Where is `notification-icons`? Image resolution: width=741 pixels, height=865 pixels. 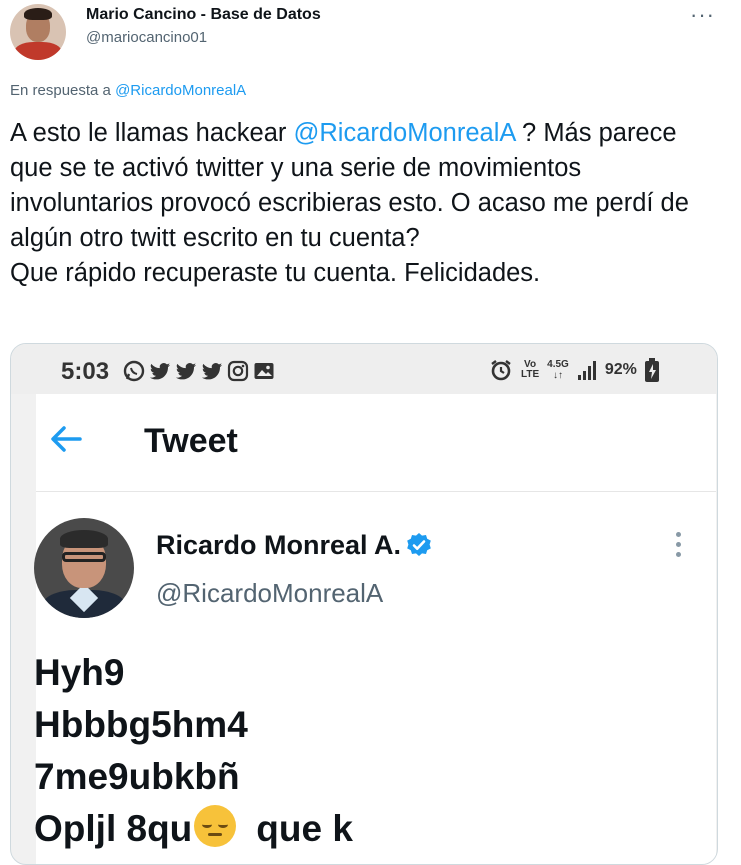 notification-icons is located at coordinates (199, 371).